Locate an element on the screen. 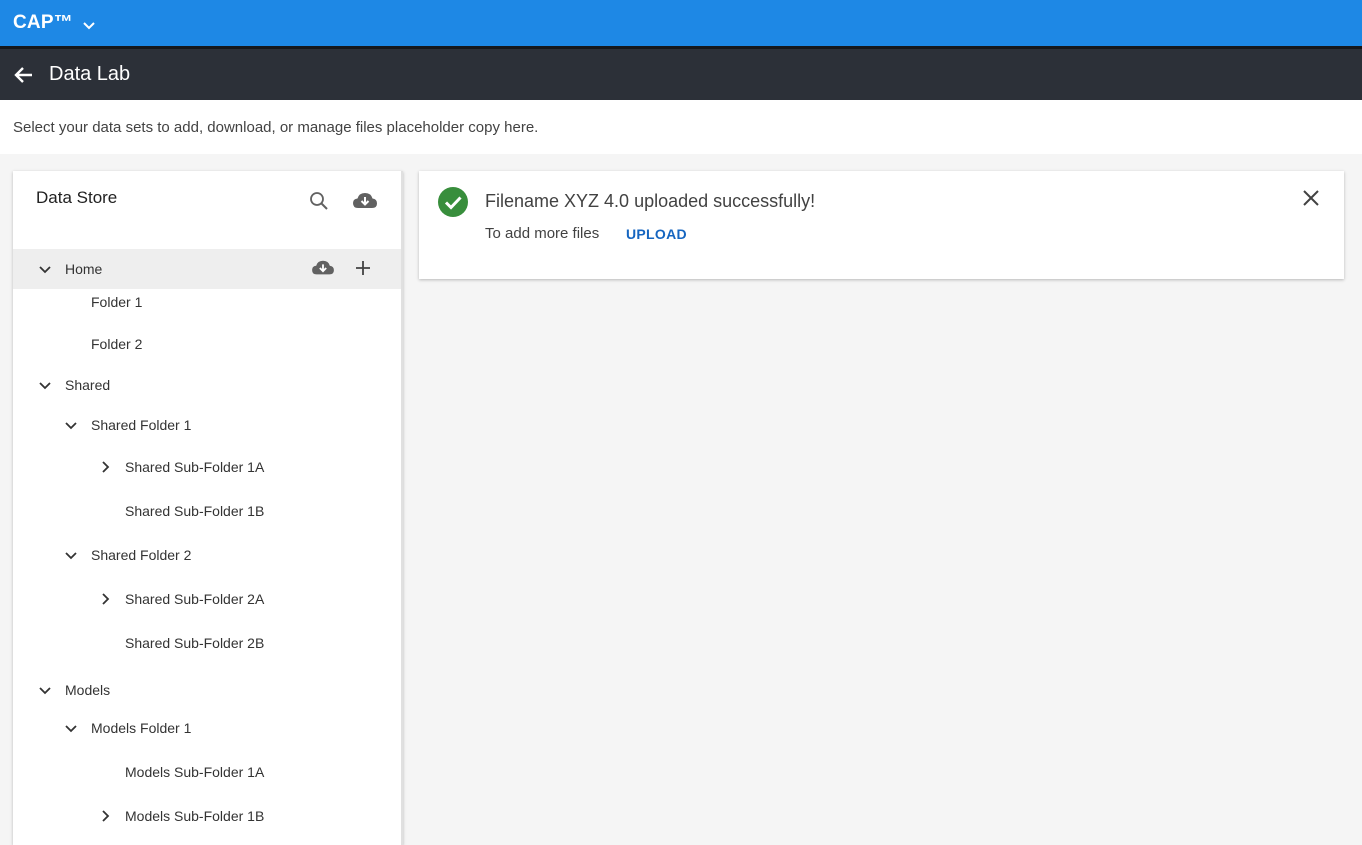  tree-item: Models is located at coordinates (207, 690).